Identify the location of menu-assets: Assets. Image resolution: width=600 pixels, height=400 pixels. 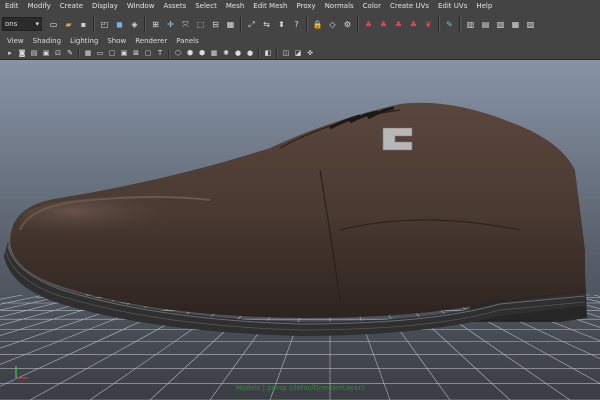
(174, 6).